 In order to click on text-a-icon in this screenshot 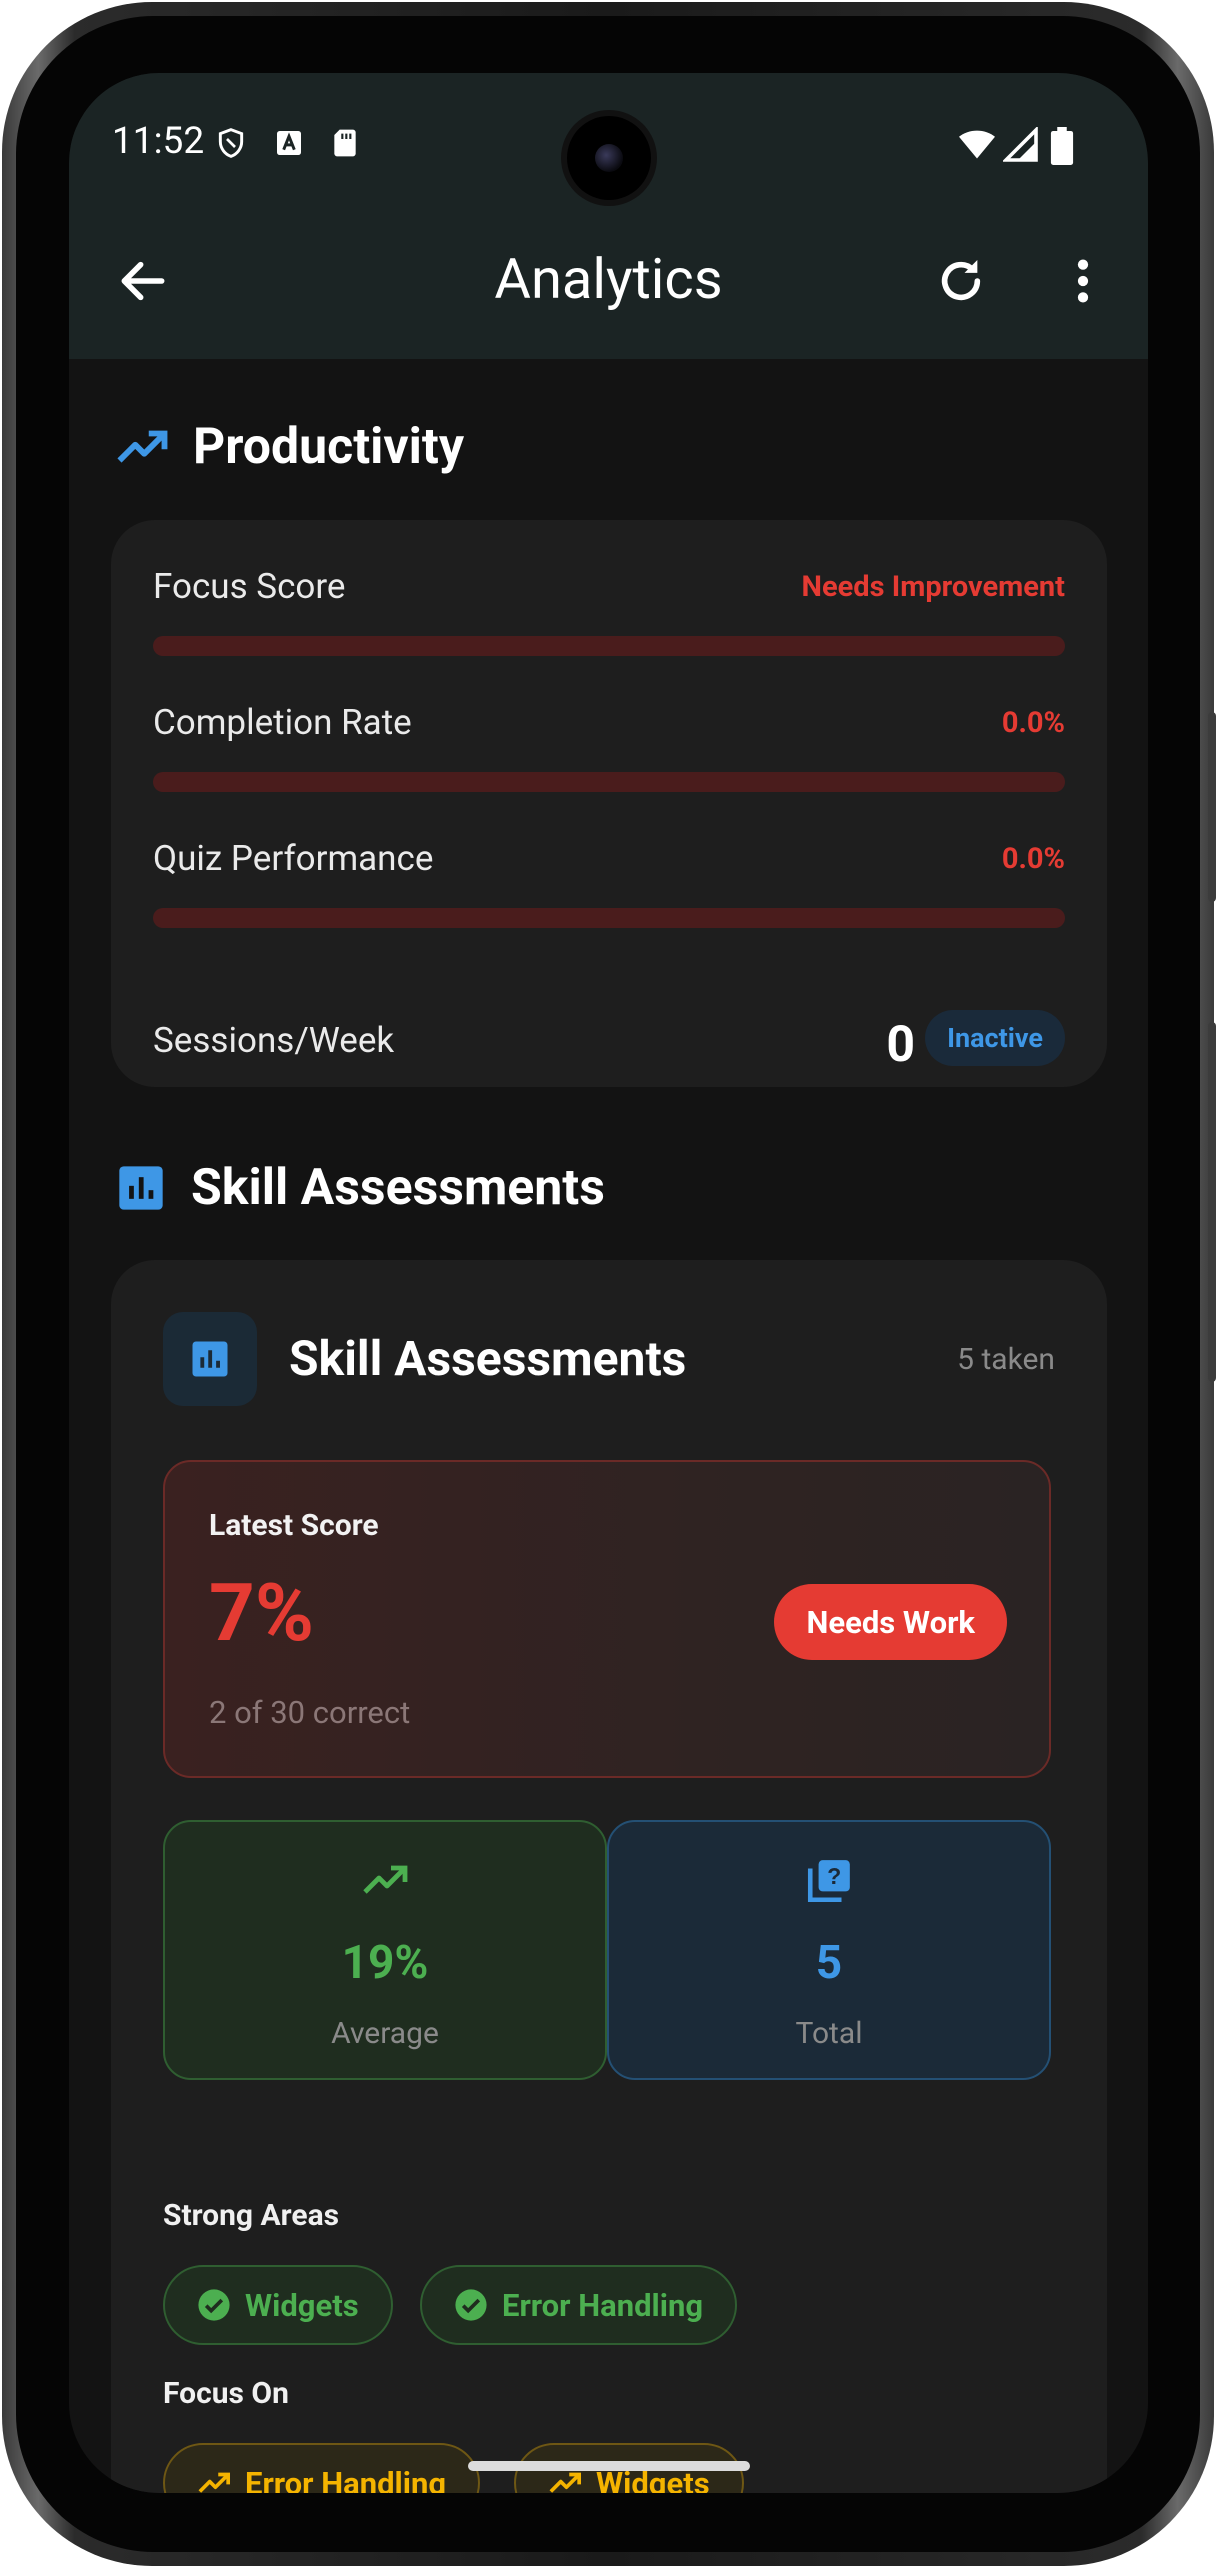, I will do `click(289, 143)`.